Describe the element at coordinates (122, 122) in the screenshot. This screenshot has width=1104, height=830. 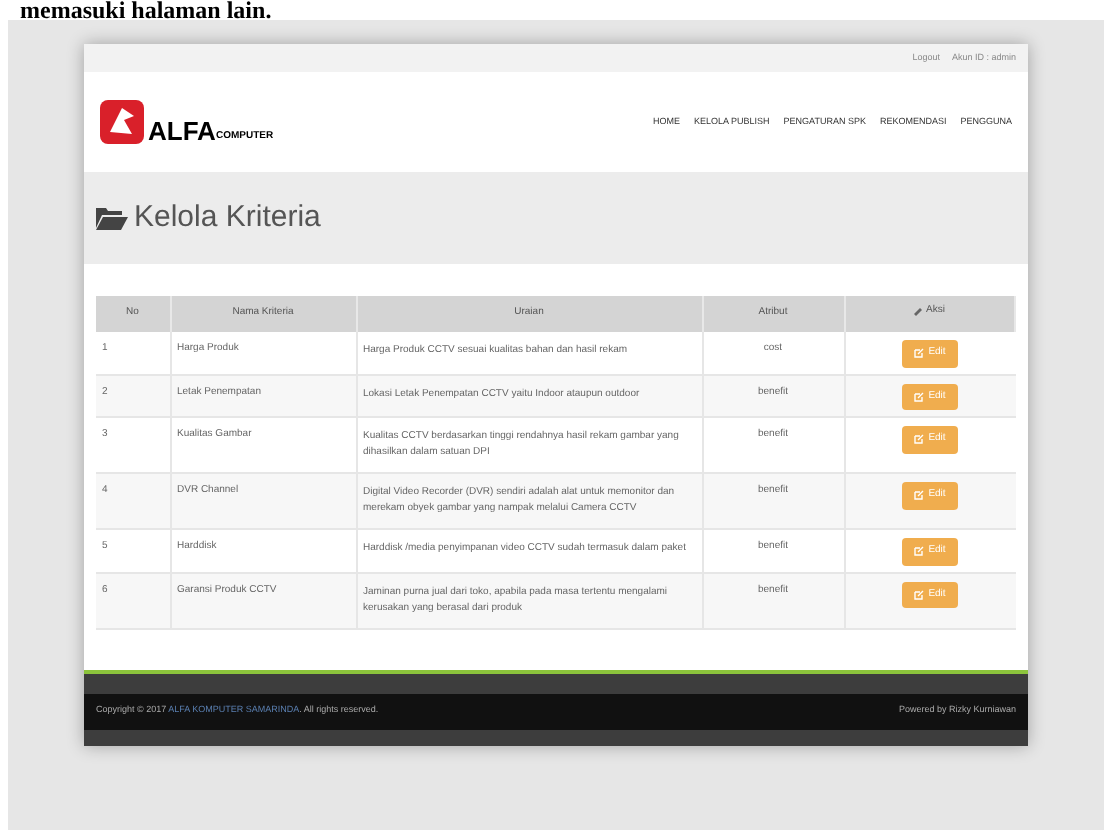
I see `logo-icon` at that location.